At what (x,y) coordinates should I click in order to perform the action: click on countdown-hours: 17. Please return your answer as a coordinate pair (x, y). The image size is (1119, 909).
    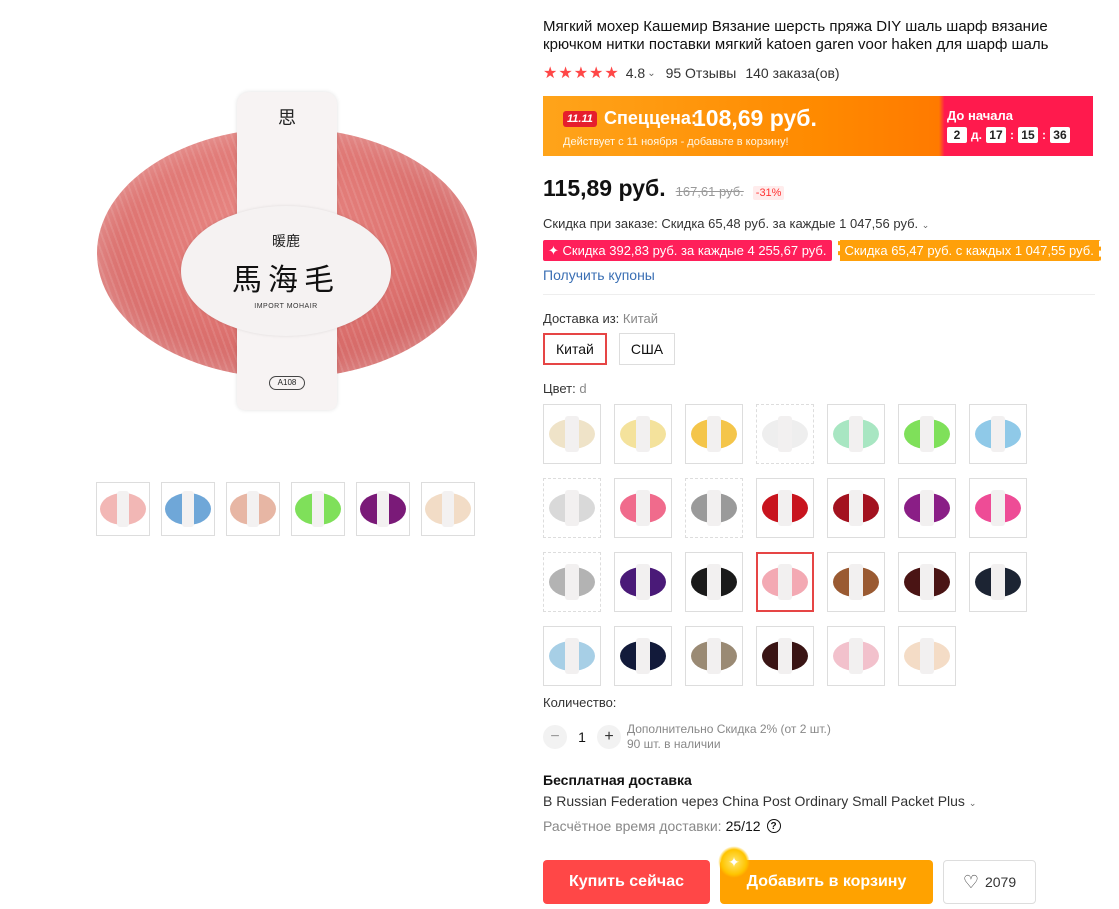
    Looking at the image, I should click on (995, 135).